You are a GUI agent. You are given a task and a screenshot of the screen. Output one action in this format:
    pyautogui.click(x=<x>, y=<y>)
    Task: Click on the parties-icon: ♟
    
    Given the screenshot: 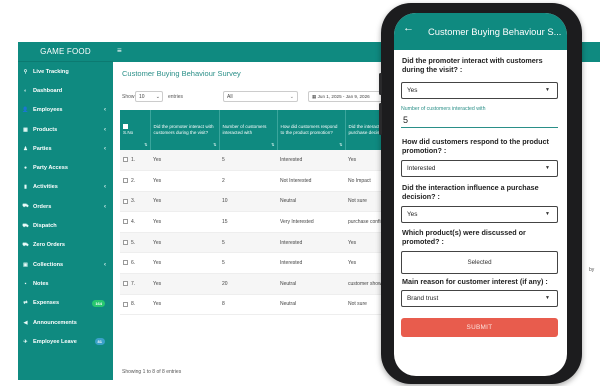 What is the action you would take?
    pyautogui.click(x=25, y=148)
    